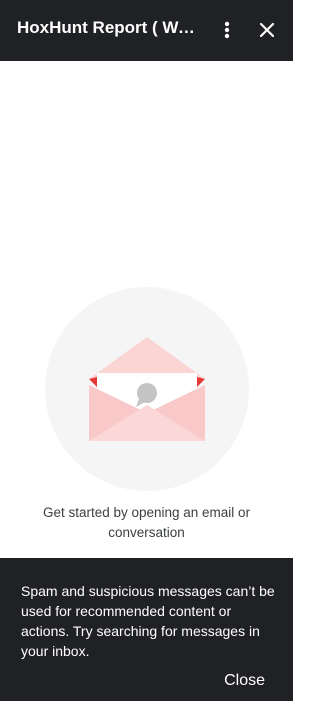 This screenshot has height=701, width=320. I want to click on close-panel-button, so click(267, 30).